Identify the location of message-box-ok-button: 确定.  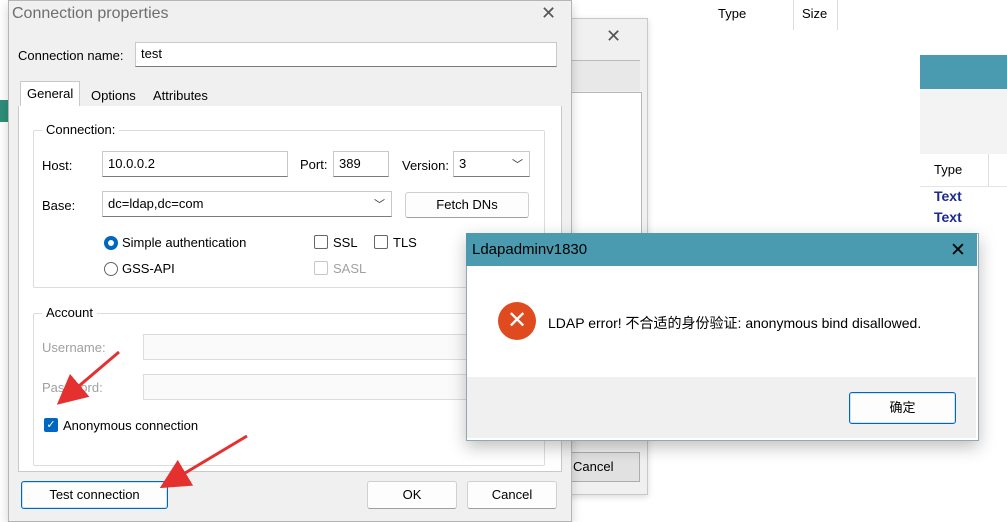
(902, 408).